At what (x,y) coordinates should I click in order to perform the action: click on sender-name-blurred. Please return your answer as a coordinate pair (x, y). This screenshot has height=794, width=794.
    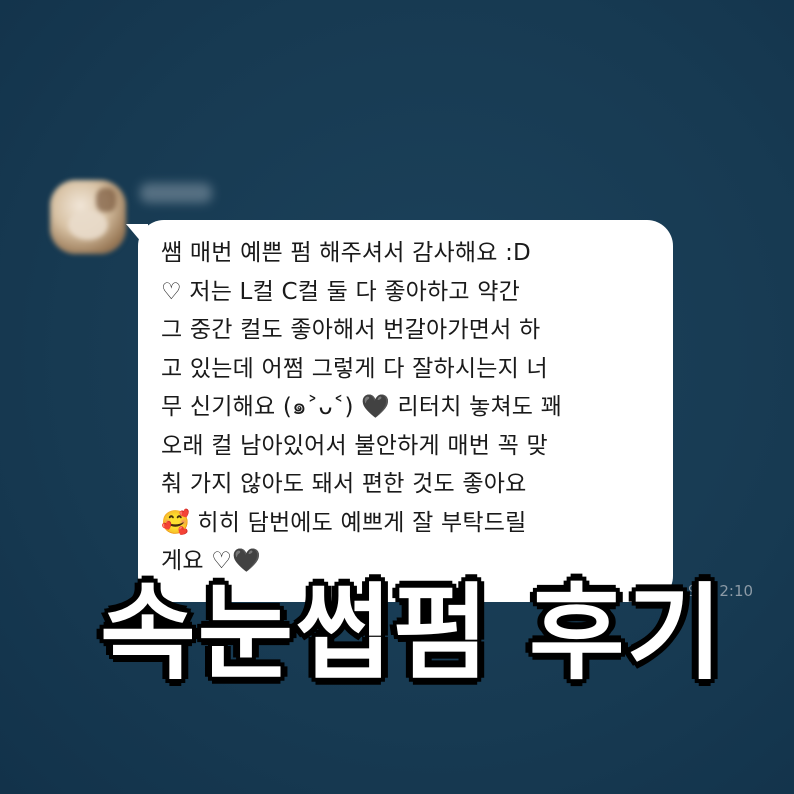
    Looking at the image, I should click on (176, 193).